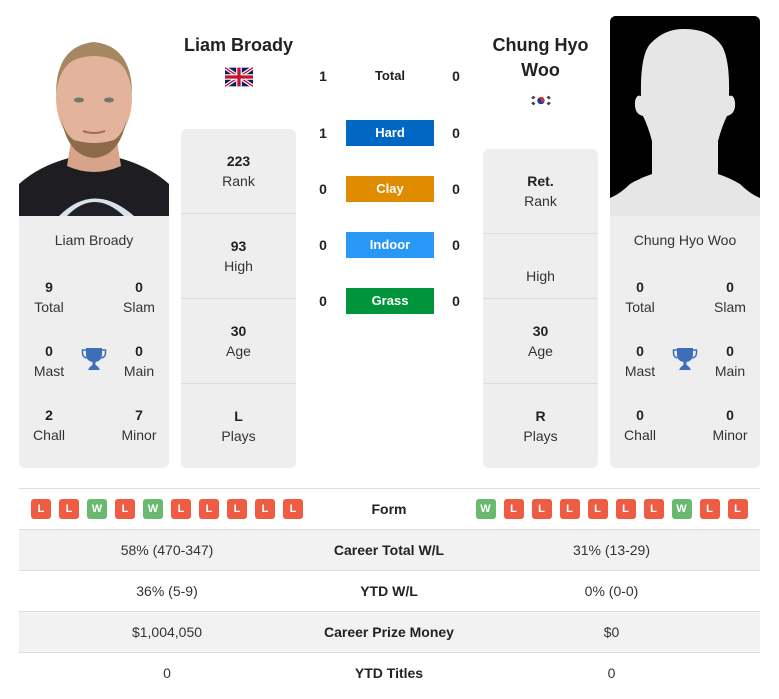  What do you see at coordinates (49, 307) in the screenshot?
I see `titles-total-label: Total` at bounding box center [49, 307].